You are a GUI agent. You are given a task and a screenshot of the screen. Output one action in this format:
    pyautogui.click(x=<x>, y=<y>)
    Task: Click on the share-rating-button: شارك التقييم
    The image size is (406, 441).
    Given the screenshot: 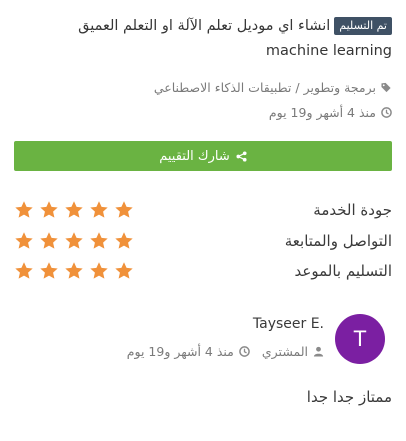 What is the action you would take?
    pyautogui.click(x=203, y=156)
    